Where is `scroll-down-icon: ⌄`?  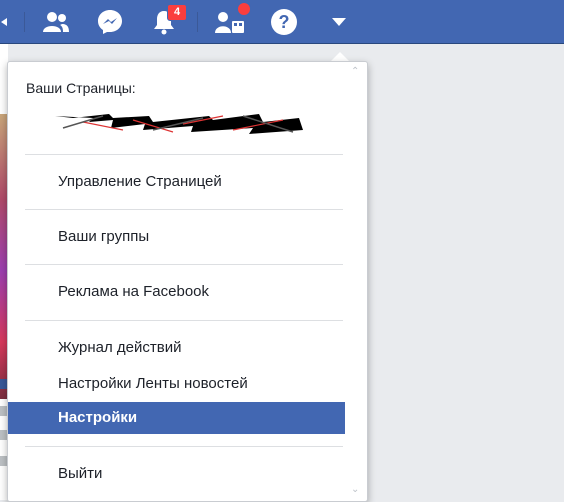
scroll-down-icon: ⌄ is located at coordinates (355, 489).